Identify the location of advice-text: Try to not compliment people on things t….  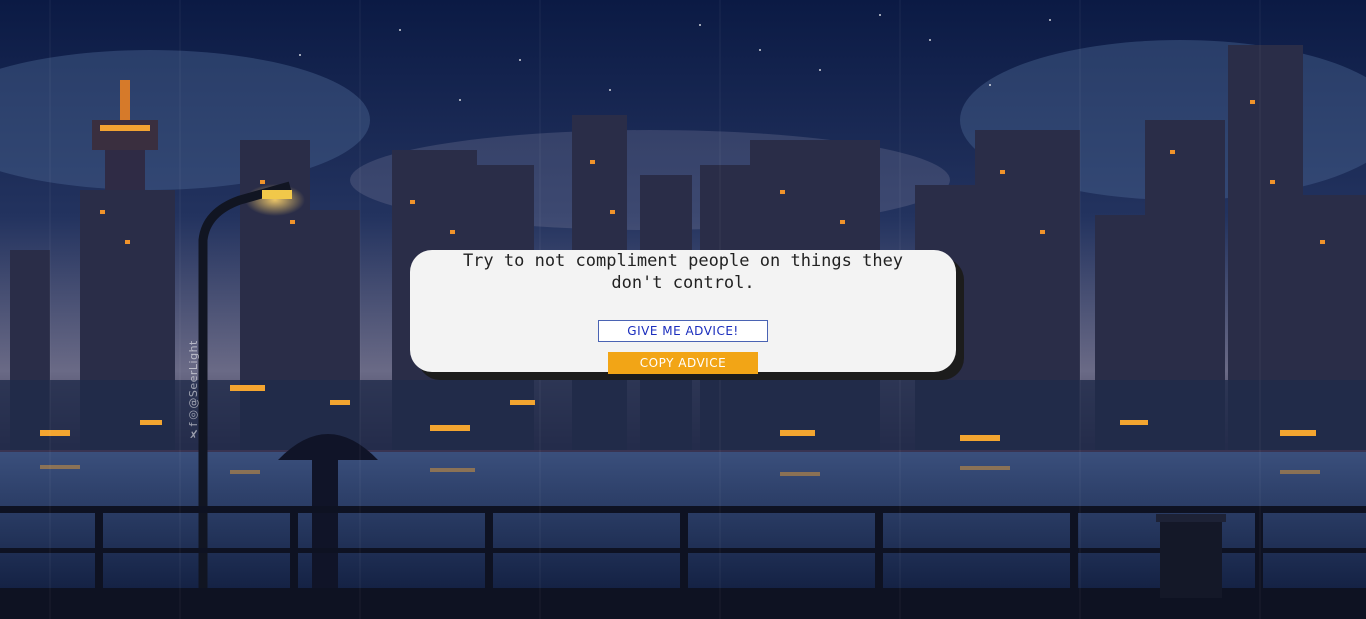
(683, 272).